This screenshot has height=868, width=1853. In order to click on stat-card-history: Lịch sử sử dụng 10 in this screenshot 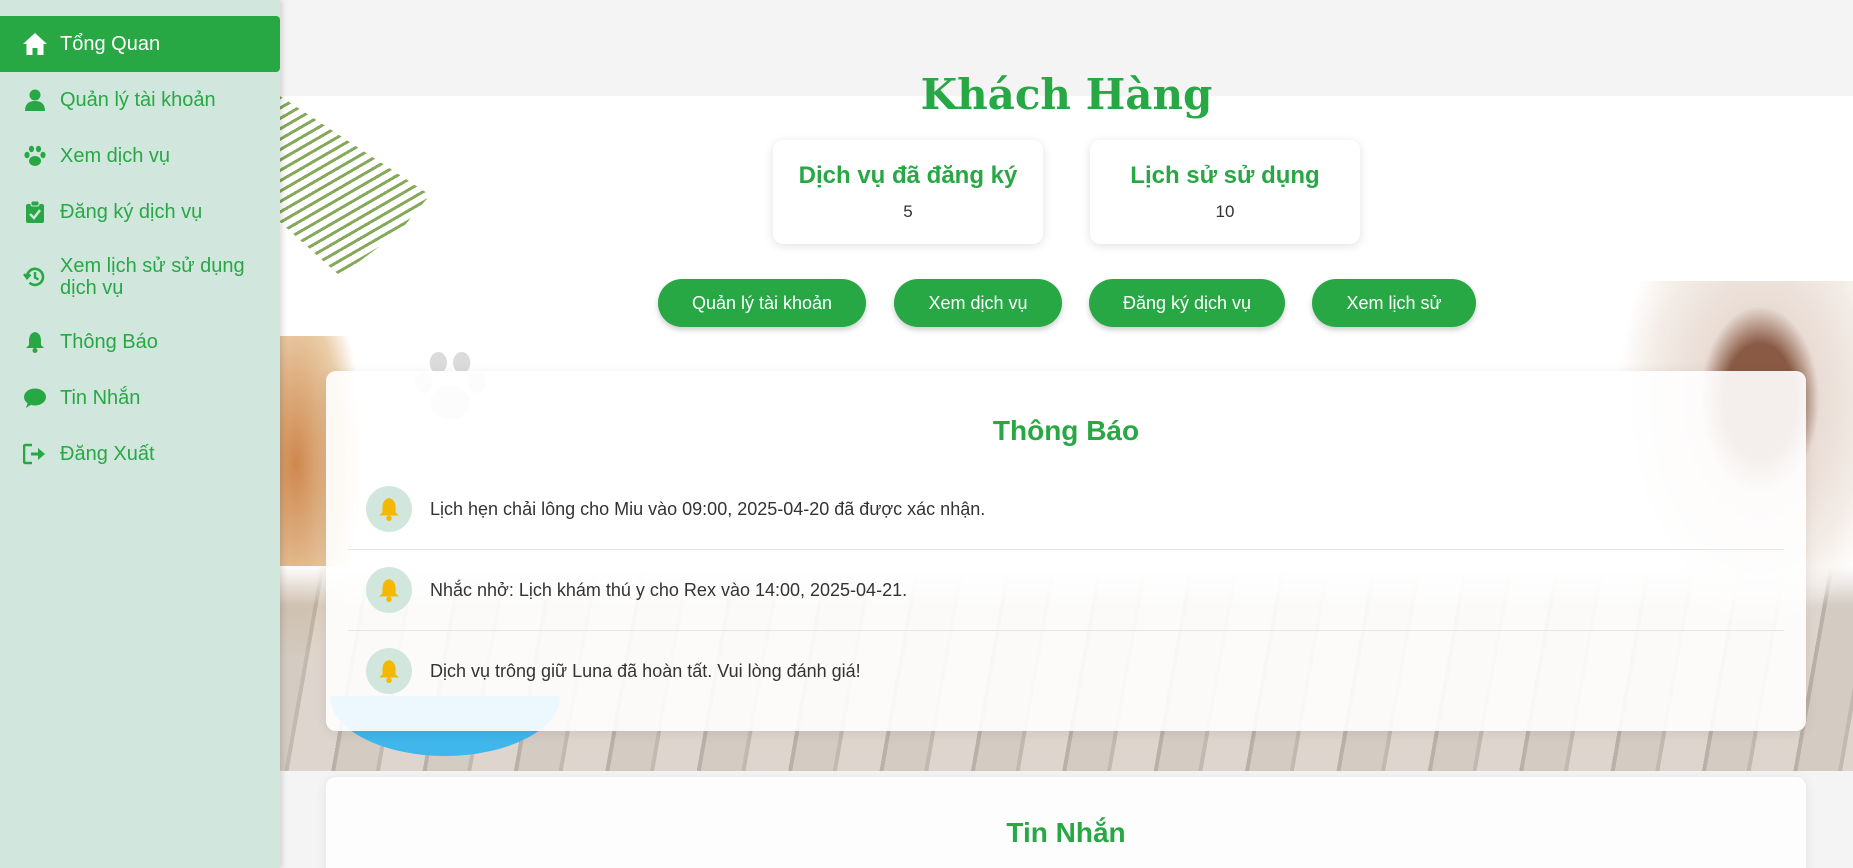, I will do `click(1225, 192)`.